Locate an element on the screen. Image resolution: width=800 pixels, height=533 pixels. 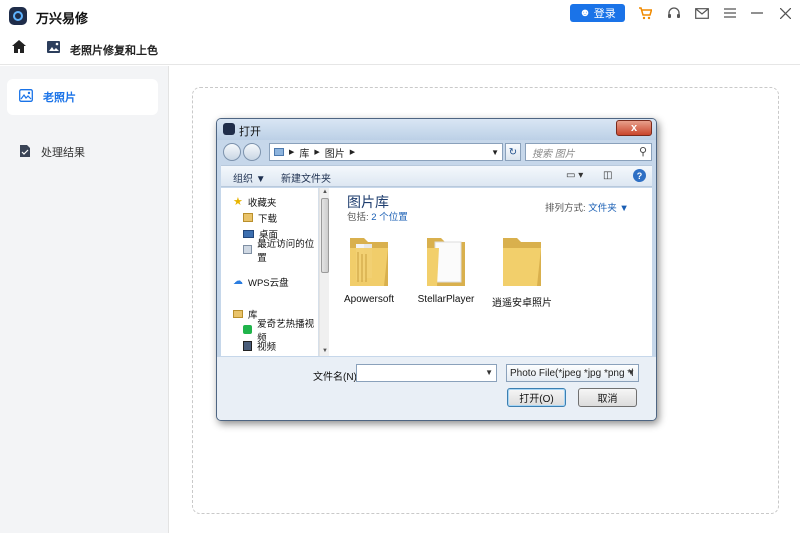
cart-icon is located at coordinates (645, 13).